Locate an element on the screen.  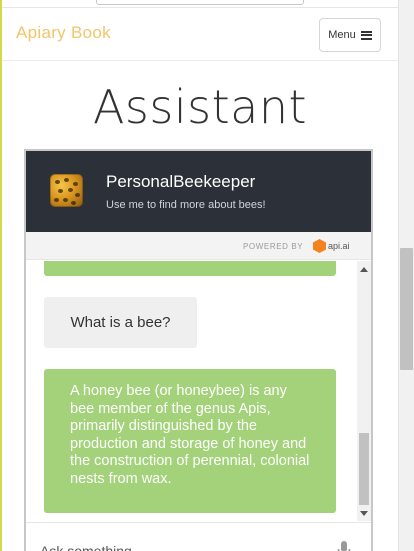
provider-name: api.ai is located at coordinates (339, 246).